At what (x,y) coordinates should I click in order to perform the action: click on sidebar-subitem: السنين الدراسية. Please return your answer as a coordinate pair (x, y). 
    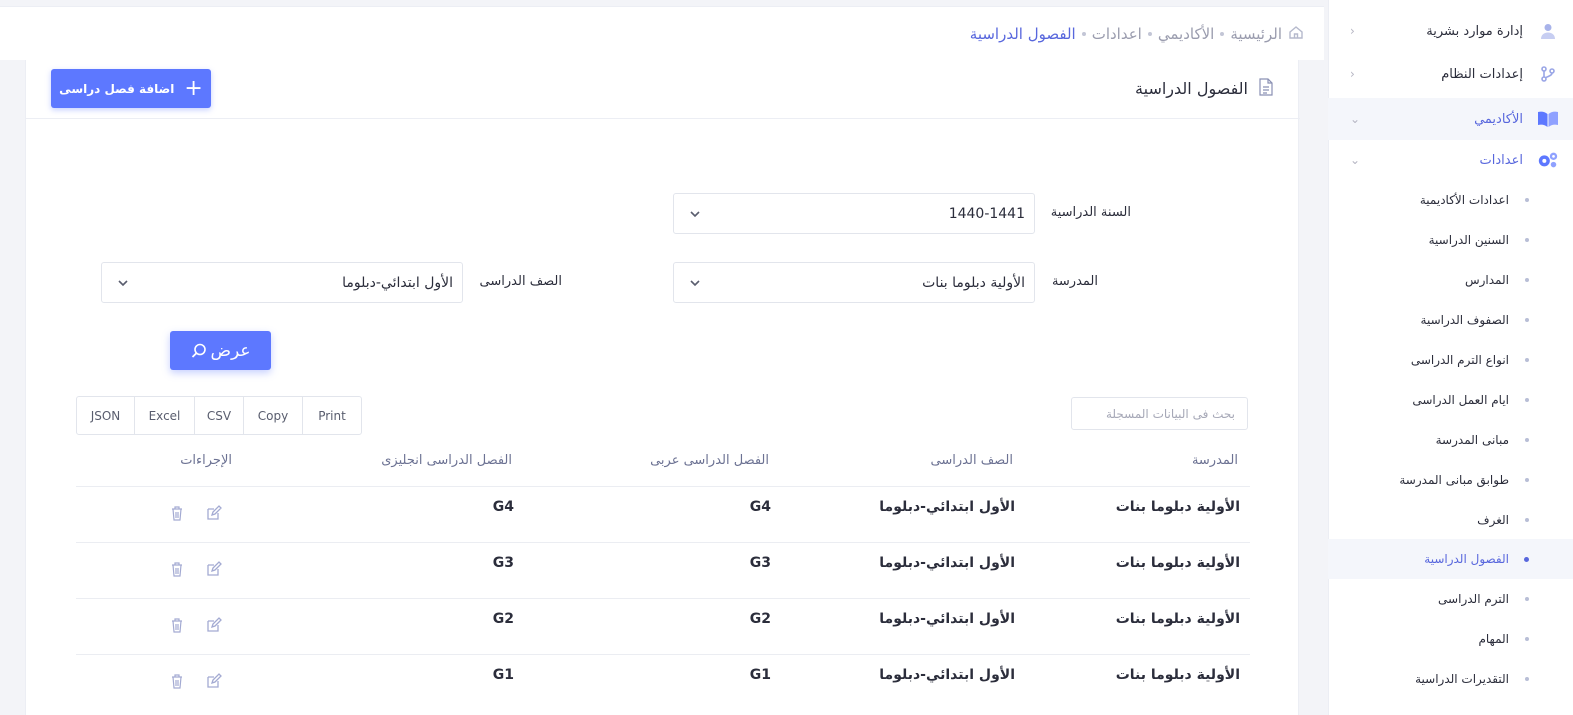
    Looking at the image, I should click on (1450, 240).